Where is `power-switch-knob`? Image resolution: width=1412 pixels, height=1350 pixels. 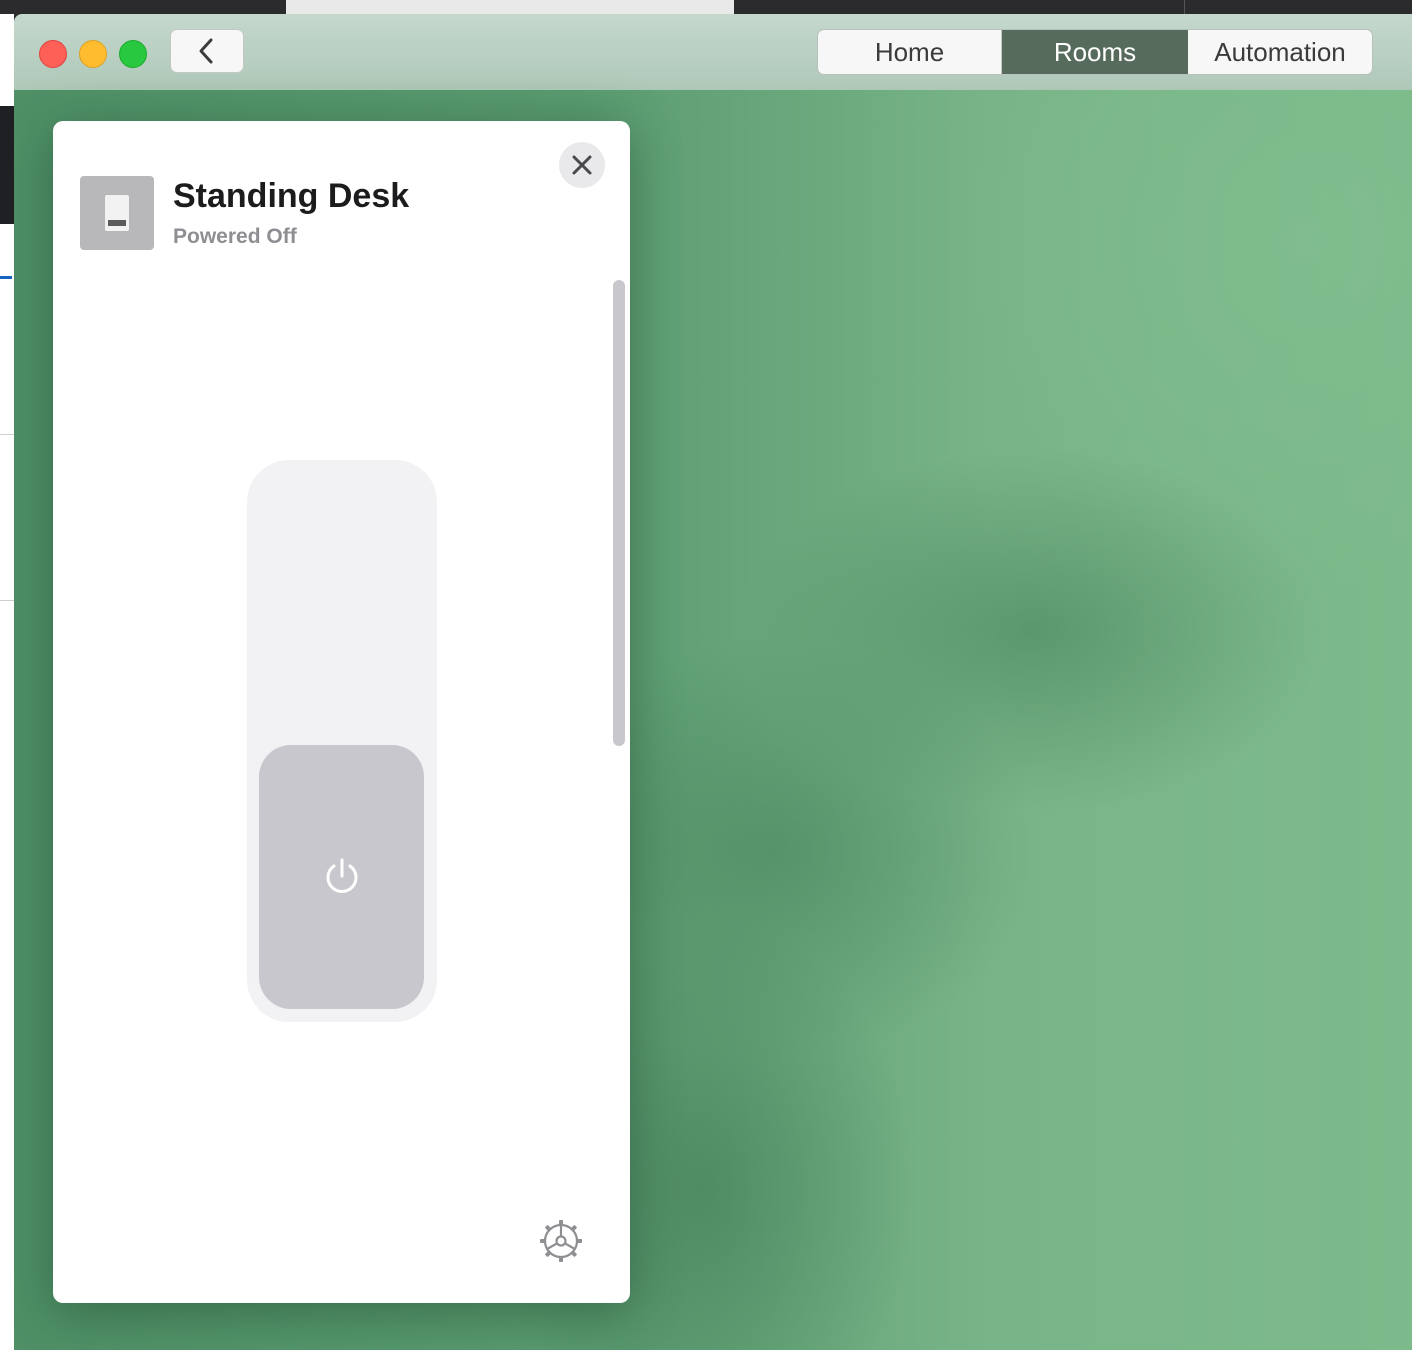
power-switch-knob is located at coordinates (341, 877).